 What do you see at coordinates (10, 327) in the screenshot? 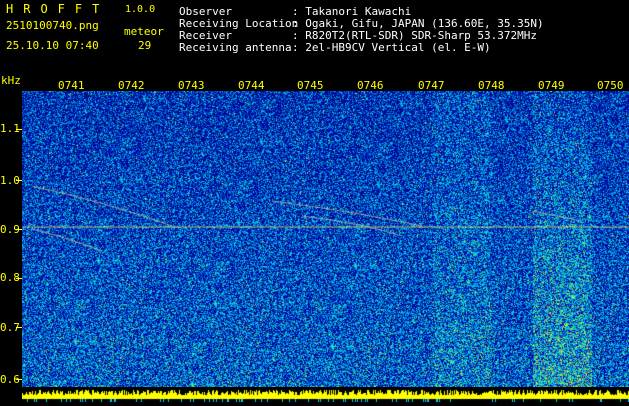
I see `y-tick-label: 0.7` at bounding box center [10, 327].